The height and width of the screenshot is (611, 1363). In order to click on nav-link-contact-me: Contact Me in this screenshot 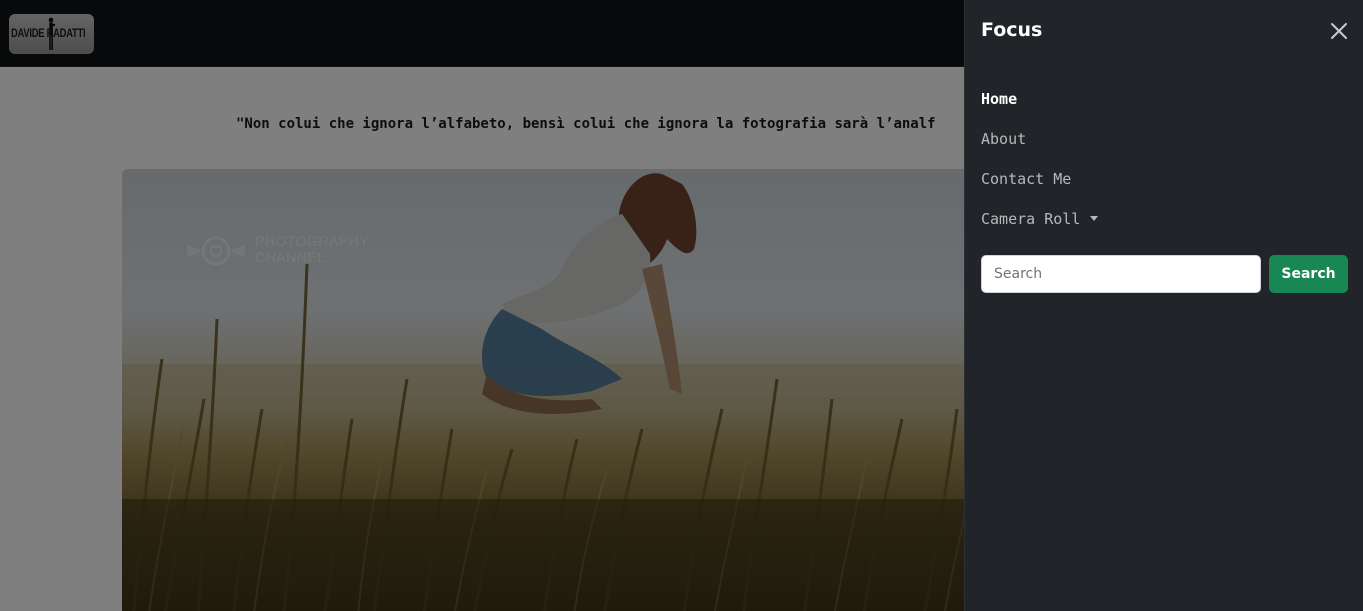, I will do `click(1166, 186)`.